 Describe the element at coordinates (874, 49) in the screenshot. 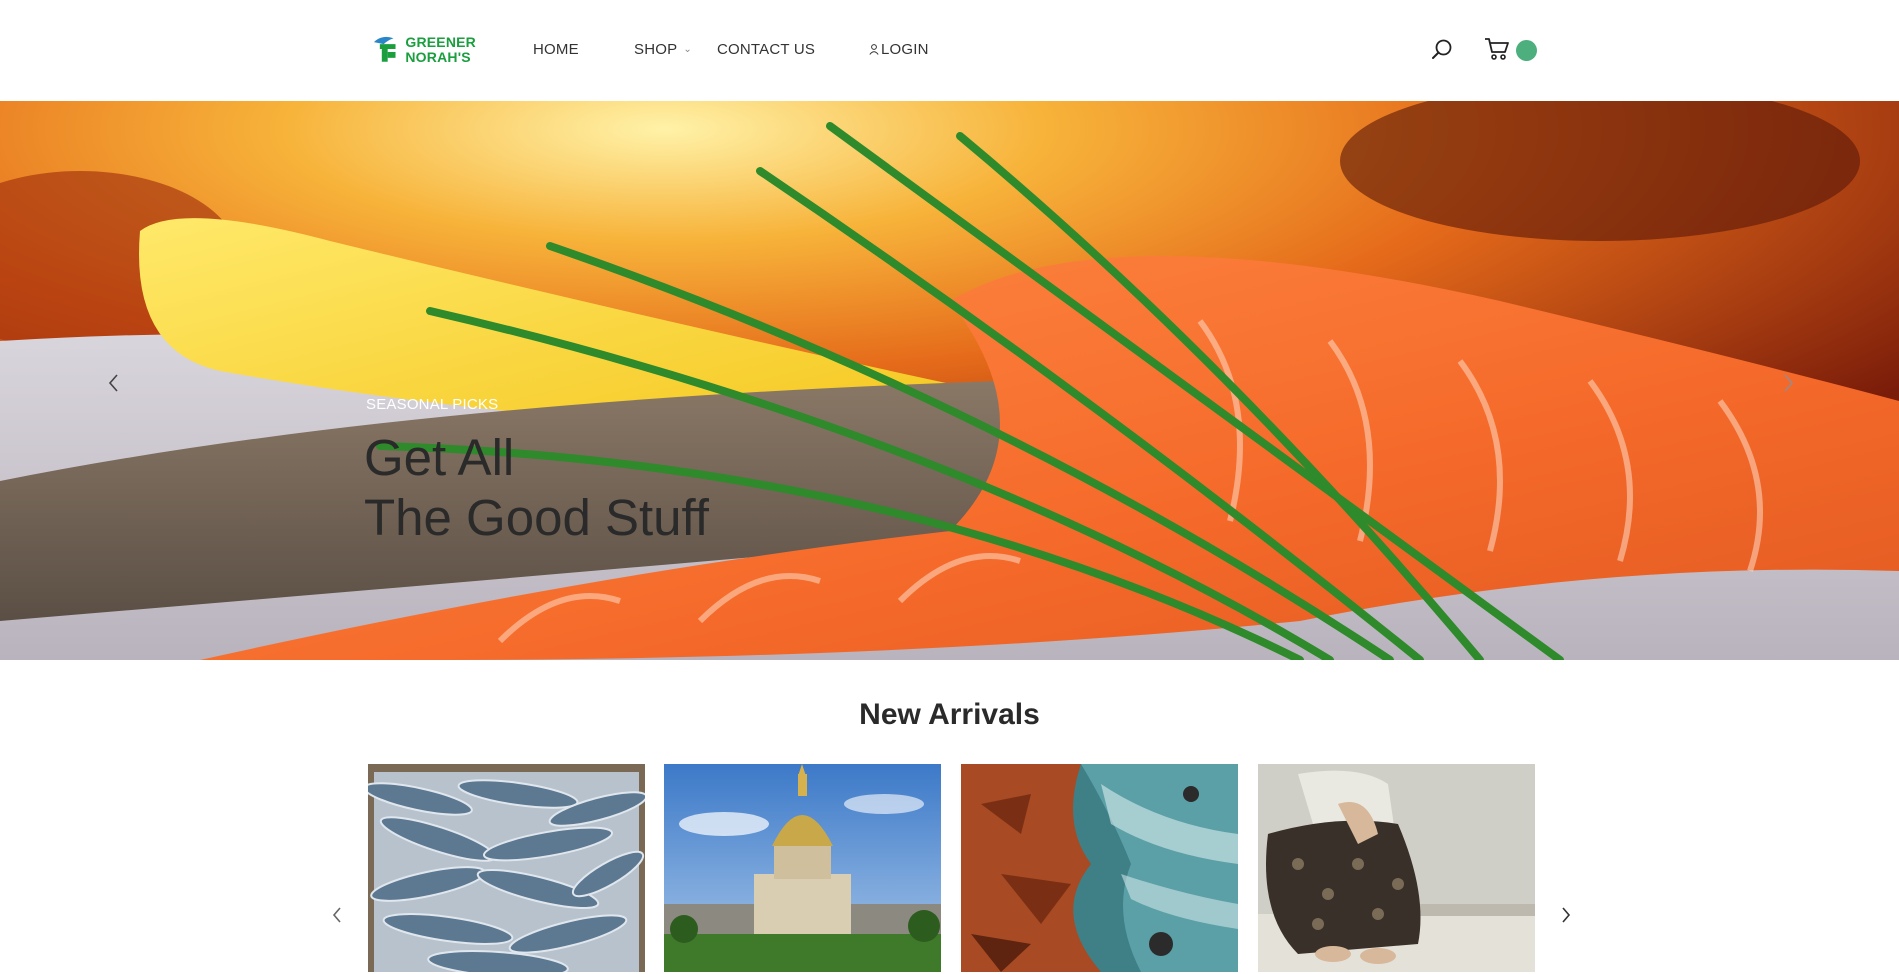

I see `user-icon` at that location.